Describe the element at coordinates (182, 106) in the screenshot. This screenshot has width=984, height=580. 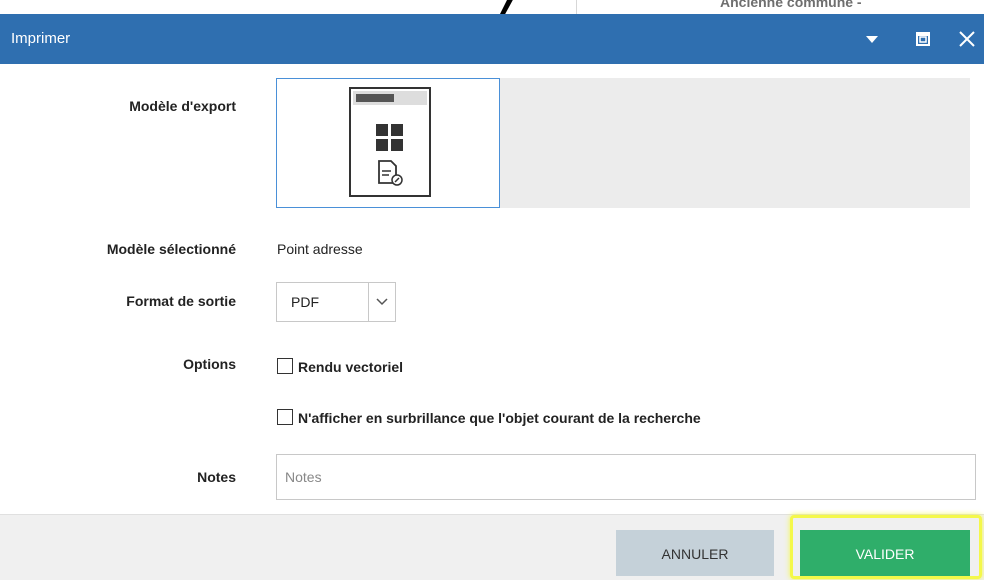
I see `export-model-label: Modèle d'export` at that location.